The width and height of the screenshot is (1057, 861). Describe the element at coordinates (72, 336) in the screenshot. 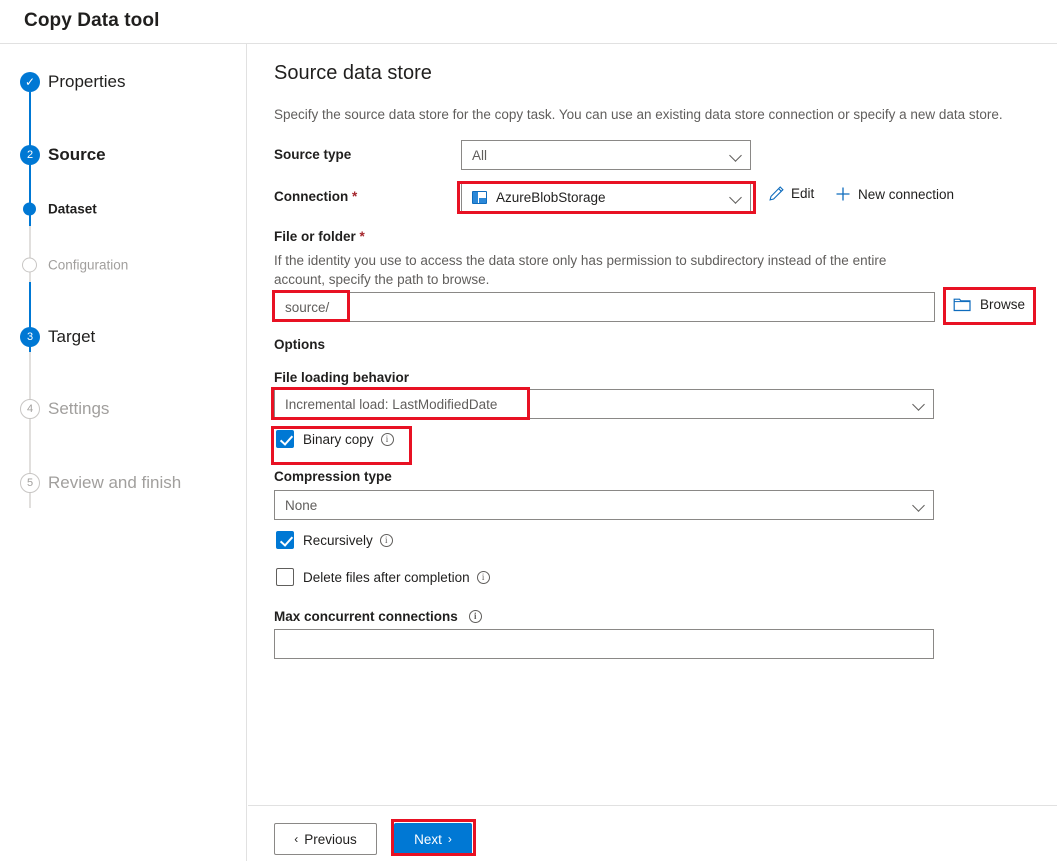

I see `sidebar-step-label-target: Target` at that location.